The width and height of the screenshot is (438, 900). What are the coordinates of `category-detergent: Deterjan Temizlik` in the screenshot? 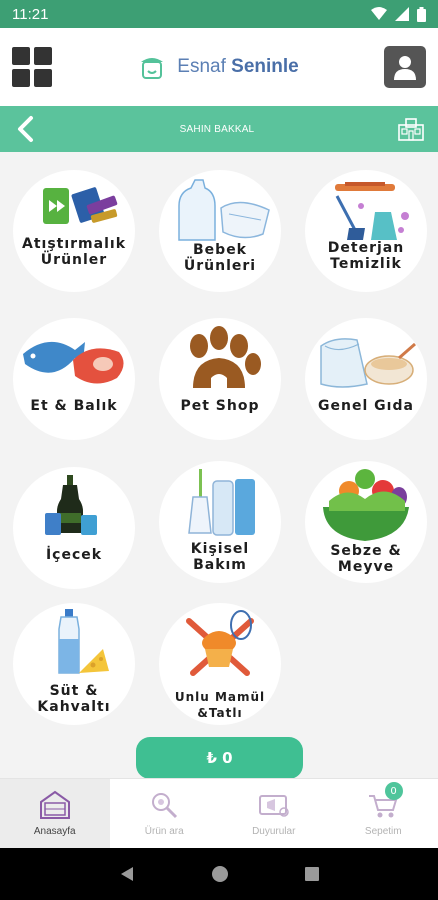 It's located at (366, 231).